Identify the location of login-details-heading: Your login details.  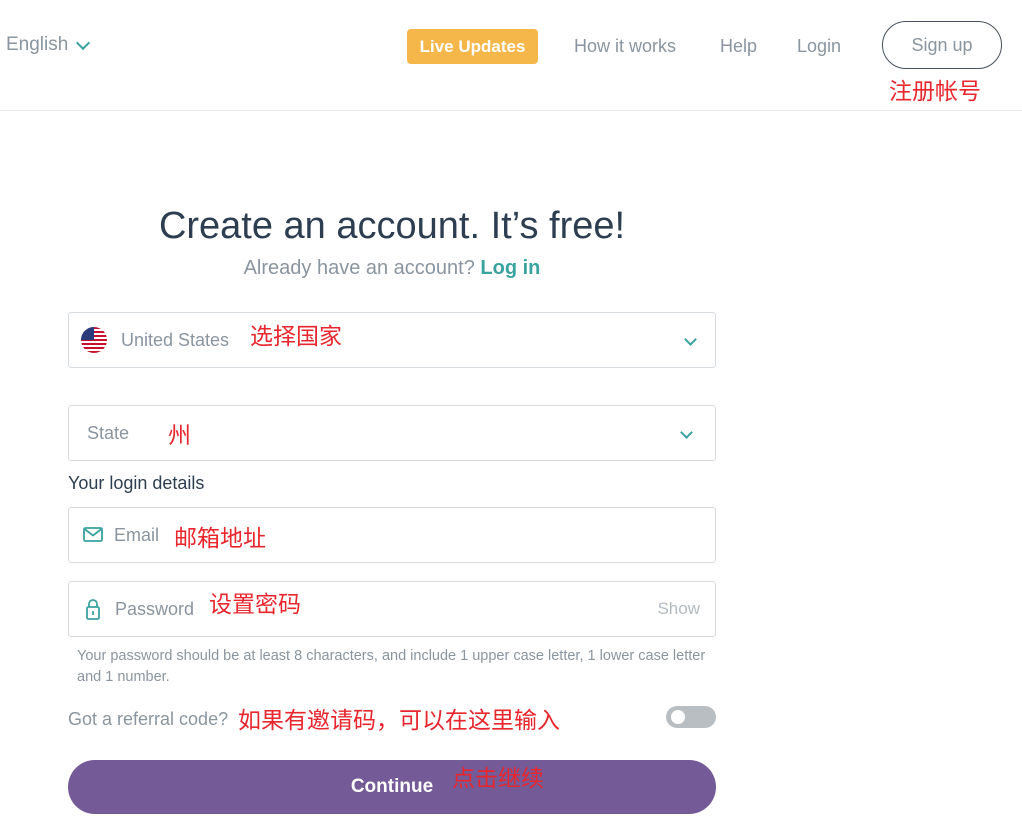
(136, 483).